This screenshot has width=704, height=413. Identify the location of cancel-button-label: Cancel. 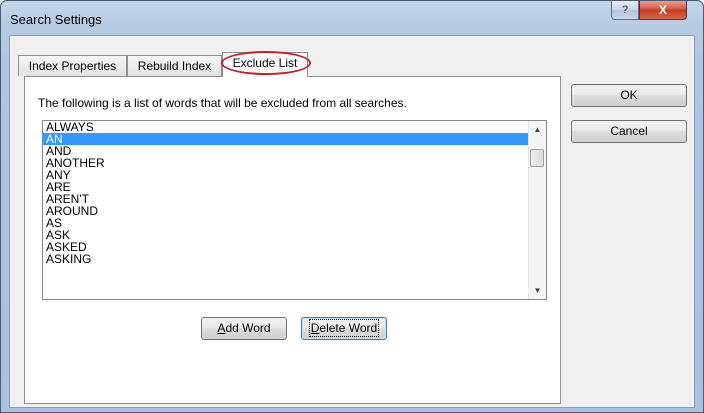
(629, 131).